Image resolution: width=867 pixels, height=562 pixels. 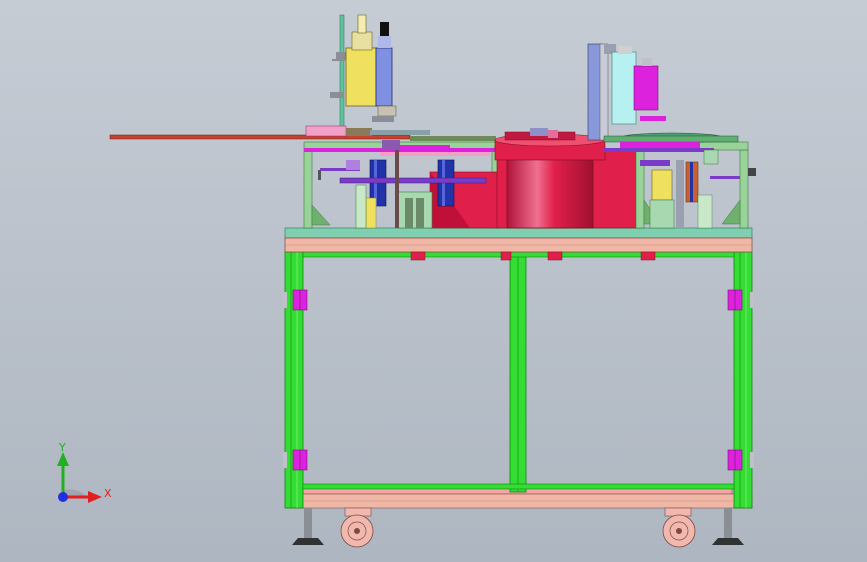 I want to click on feed-slider, so click(x=326, y=131).